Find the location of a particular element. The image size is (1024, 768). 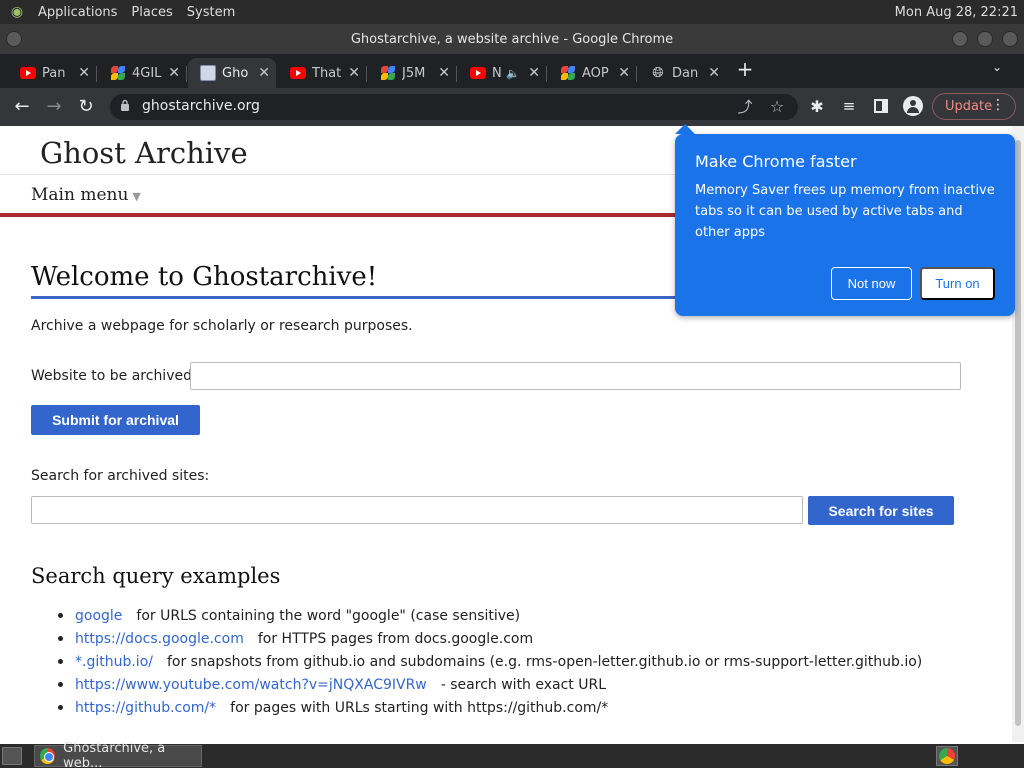

minimize-button is located at coordinates (960, 39).